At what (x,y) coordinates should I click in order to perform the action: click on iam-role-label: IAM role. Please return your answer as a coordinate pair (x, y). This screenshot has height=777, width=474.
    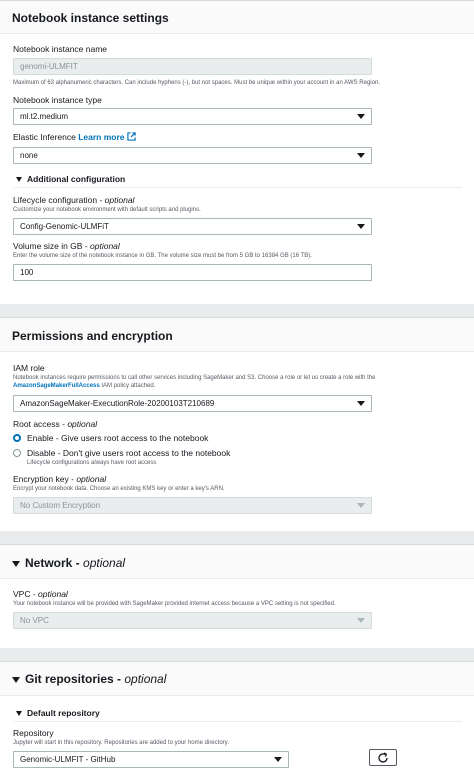
    Looking at the image, I should click on (29, 368).